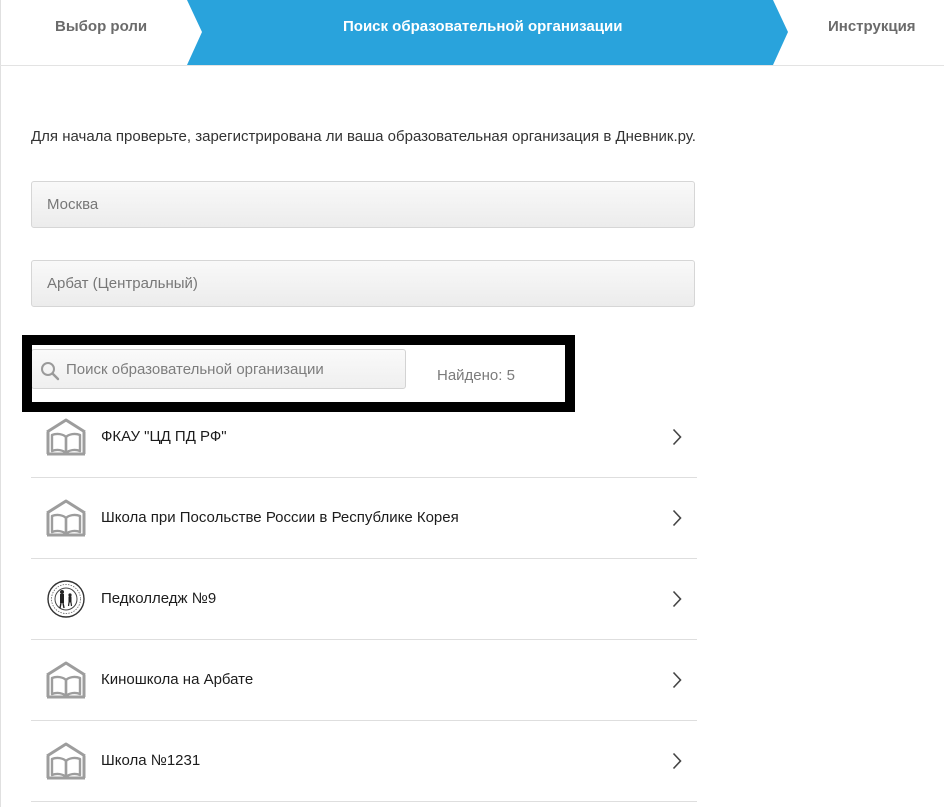  Describe the element at coordinates (164, 436) in the screenshot. I see `organization-name: ФКАУ "ЦД ПД РФ"` at that location.